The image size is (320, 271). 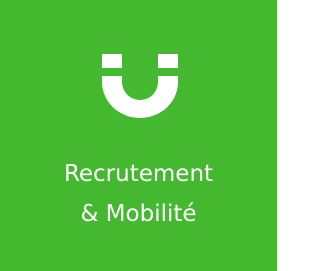 I want to click on tile-label-line1: Recrutement, so click(x=138, y=174).